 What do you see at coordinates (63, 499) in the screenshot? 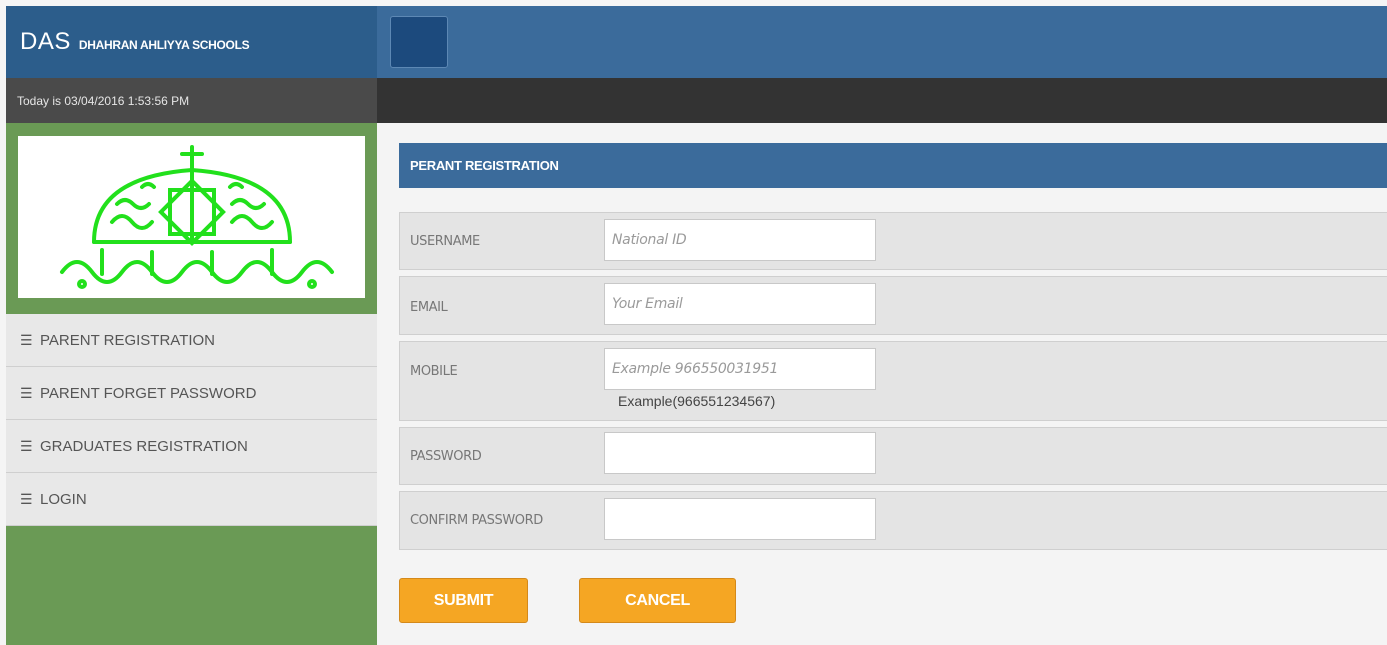
I see `sidebar-item-label: LOGIN` at bounding box center [63, 499].